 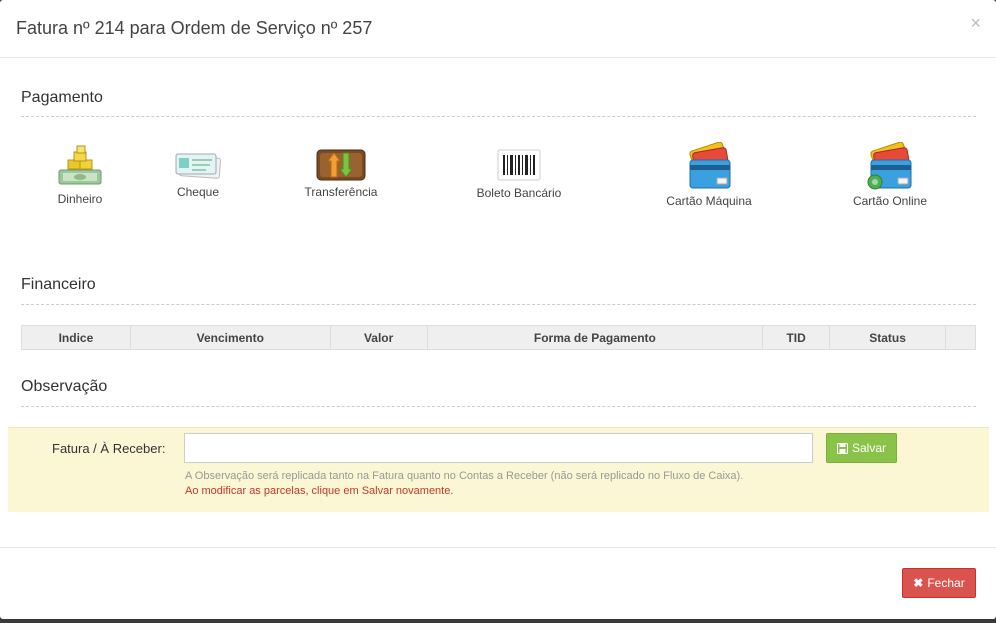 I want to click on save-button-label: Salvar, so click(x=868, y=448).